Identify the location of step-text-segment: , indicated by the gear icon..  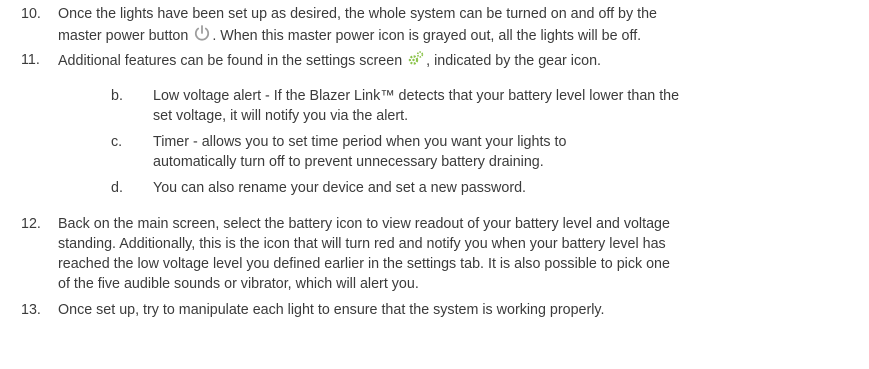
(513, 60).